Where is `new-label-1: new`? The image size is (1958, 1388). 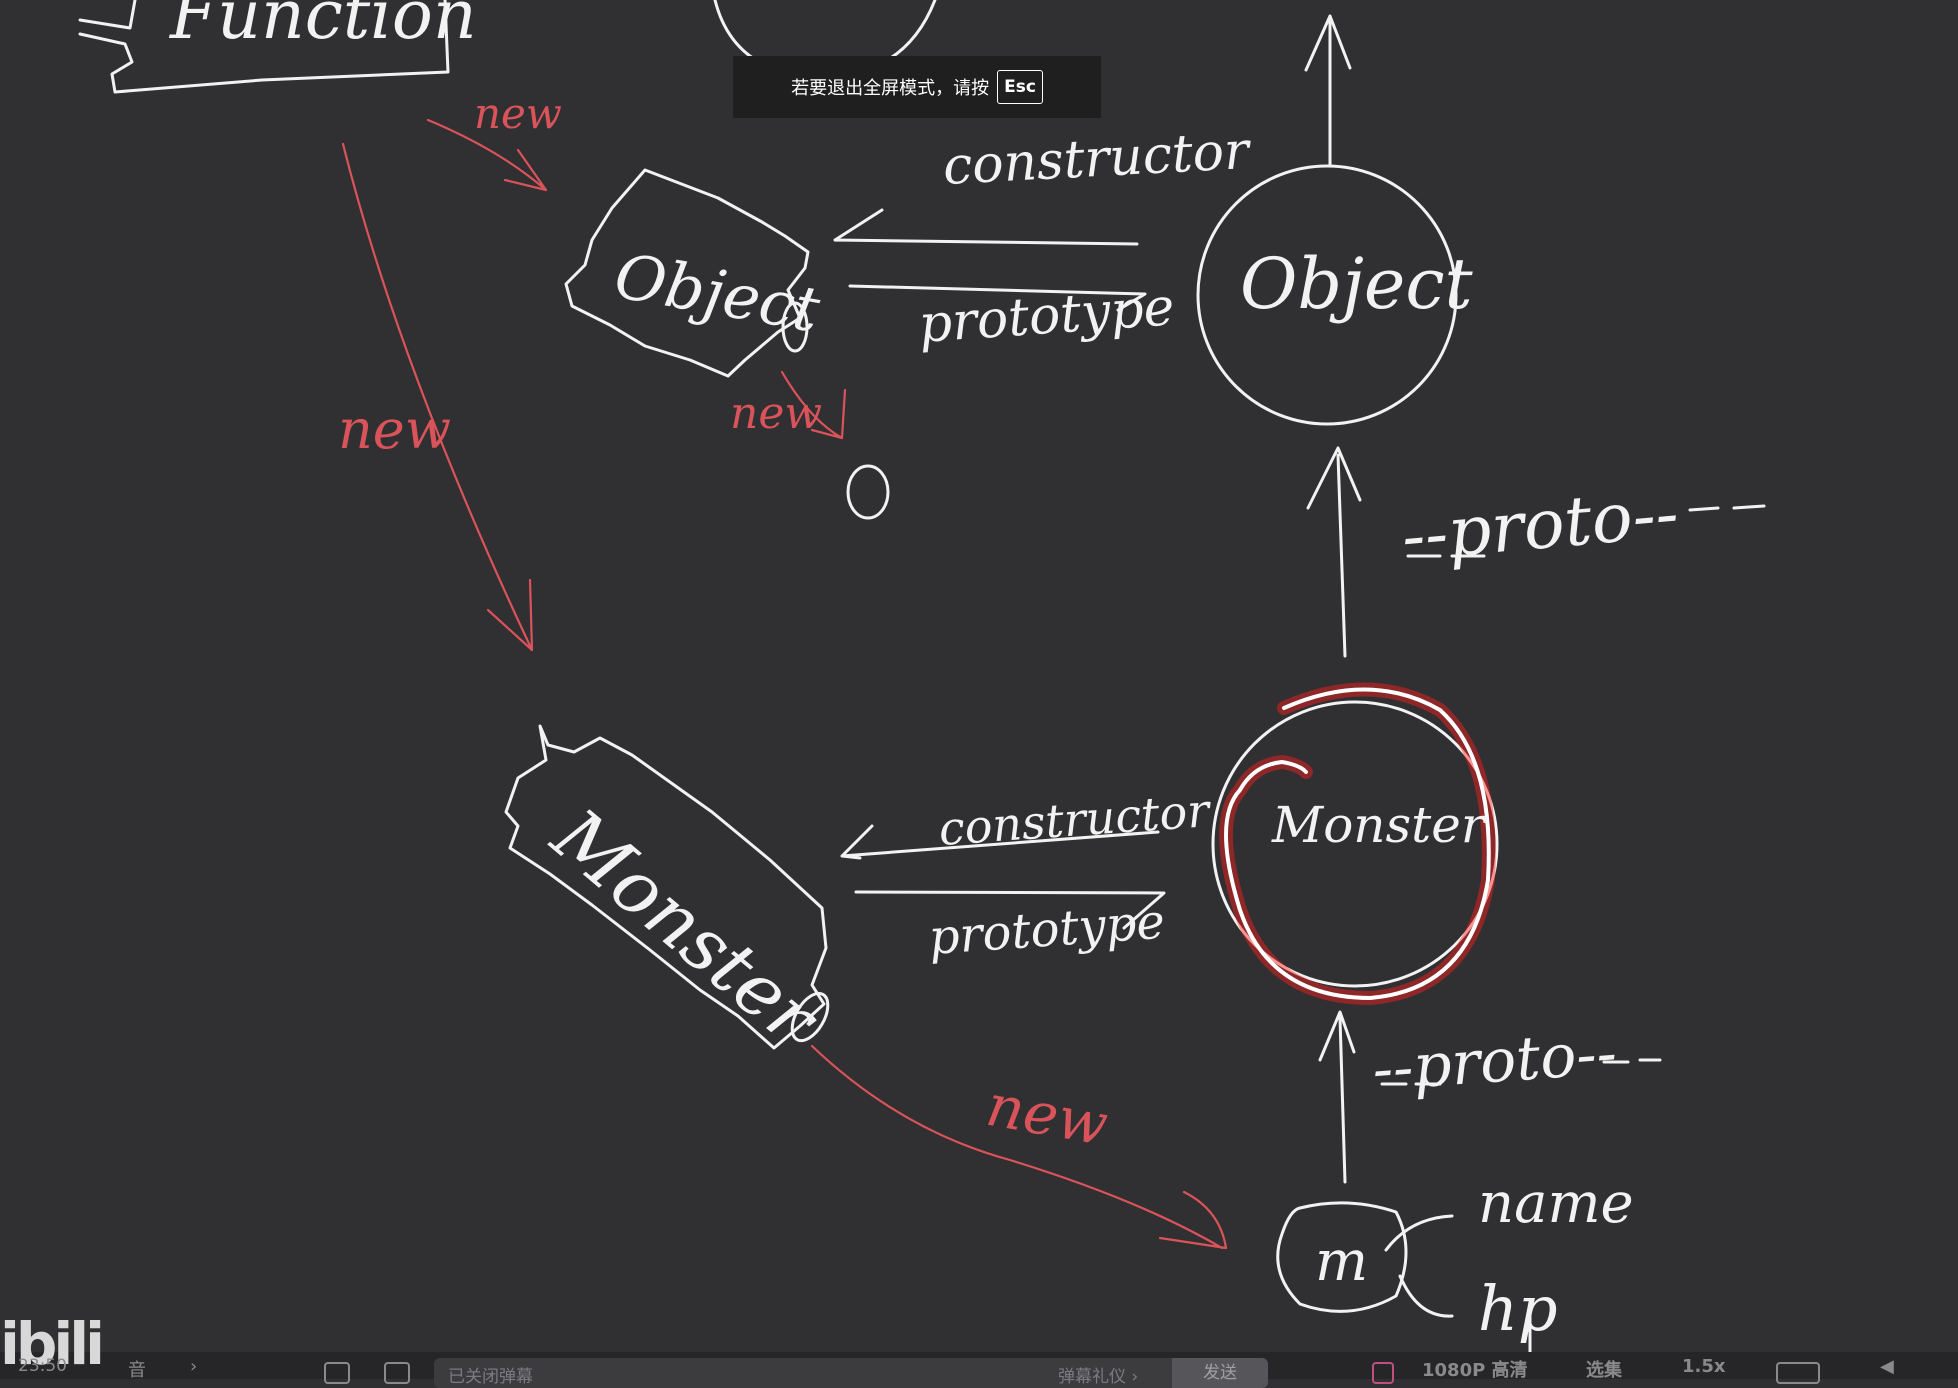 new-label-1: new is located at coordinates (518, 113).